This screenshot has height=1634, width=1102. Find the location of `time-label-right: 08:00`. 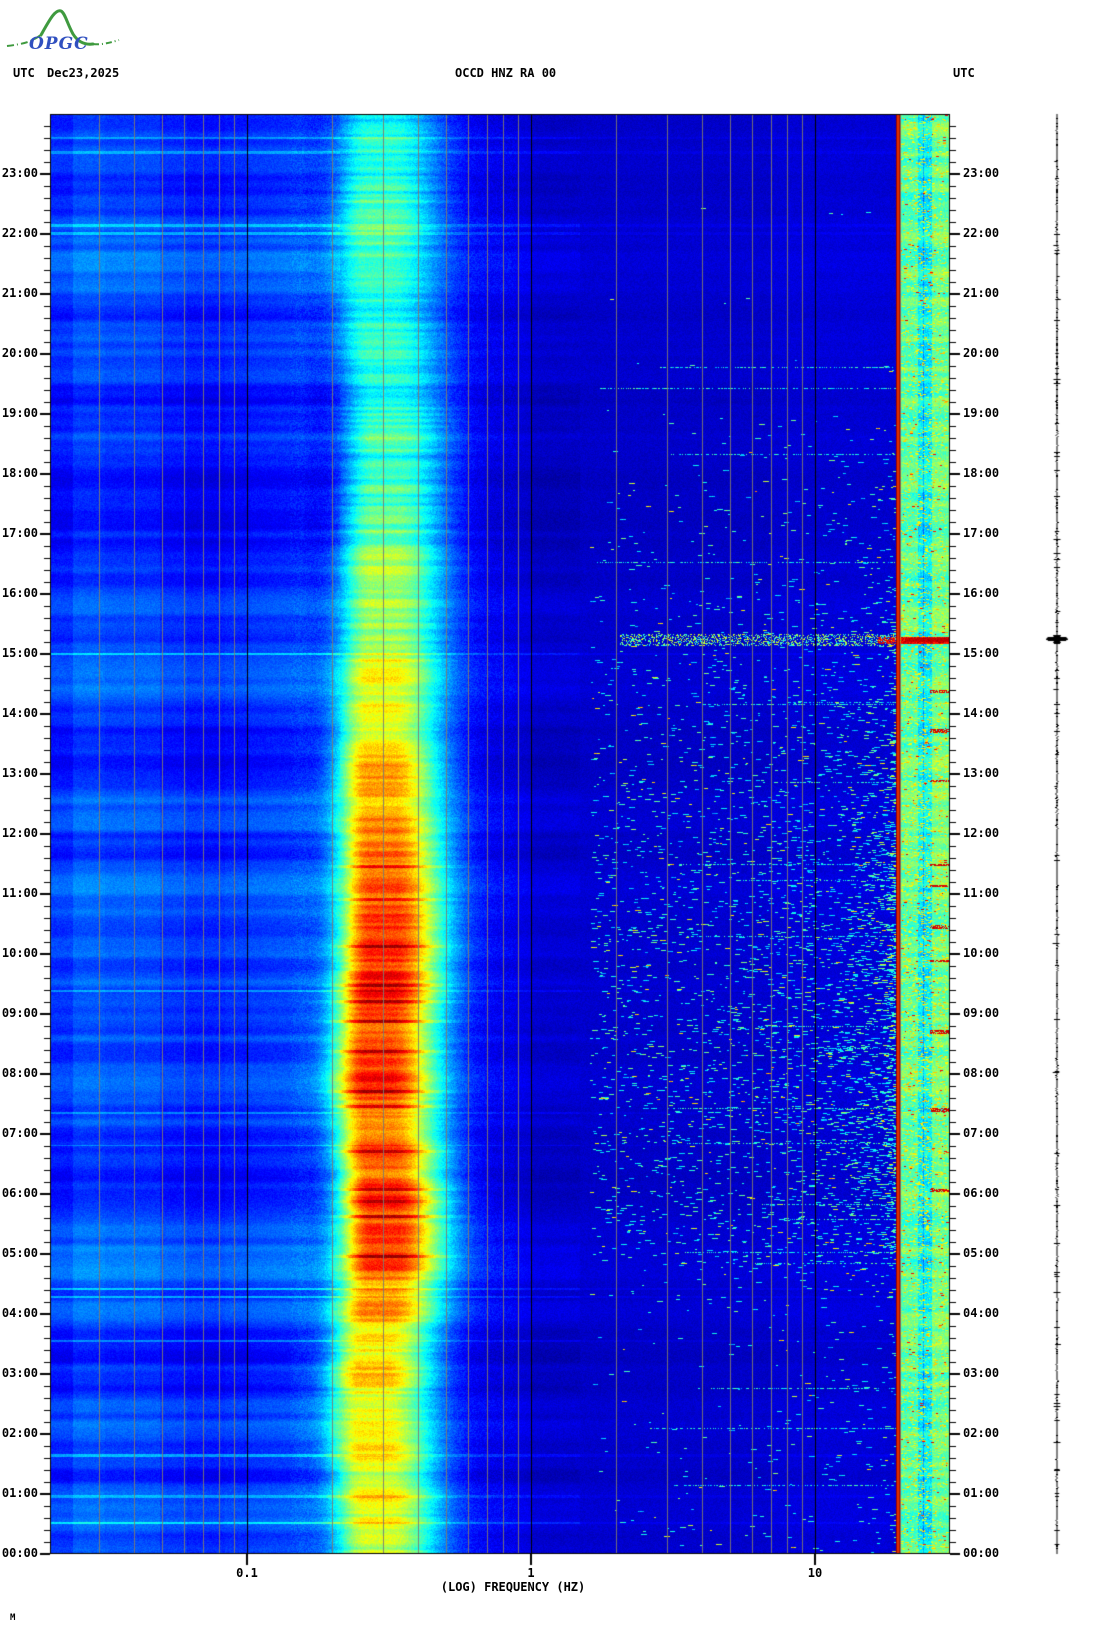

time-label-right: 08:00 is located at coordinates (981, 1073).